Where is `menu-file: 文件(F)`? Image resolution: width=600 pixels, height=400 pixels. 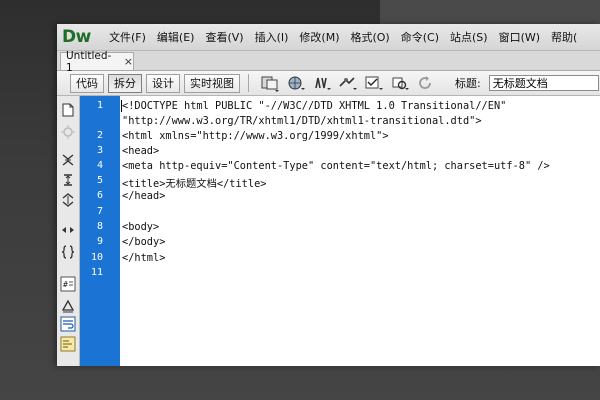
menu-file: 文件(F) is located at coordinates (127, 37).